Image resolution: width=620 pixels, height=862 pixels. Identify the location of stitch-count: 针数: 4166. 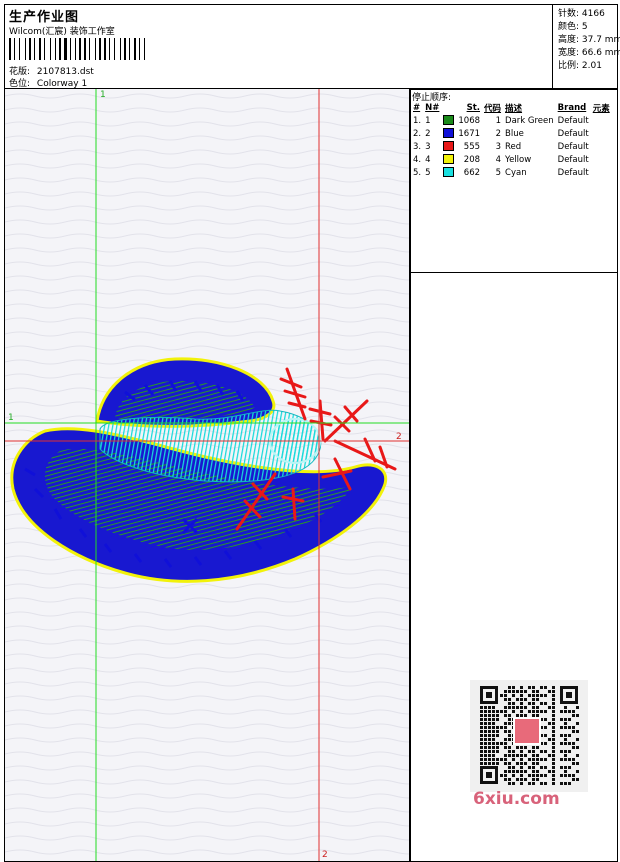
(581, 14).